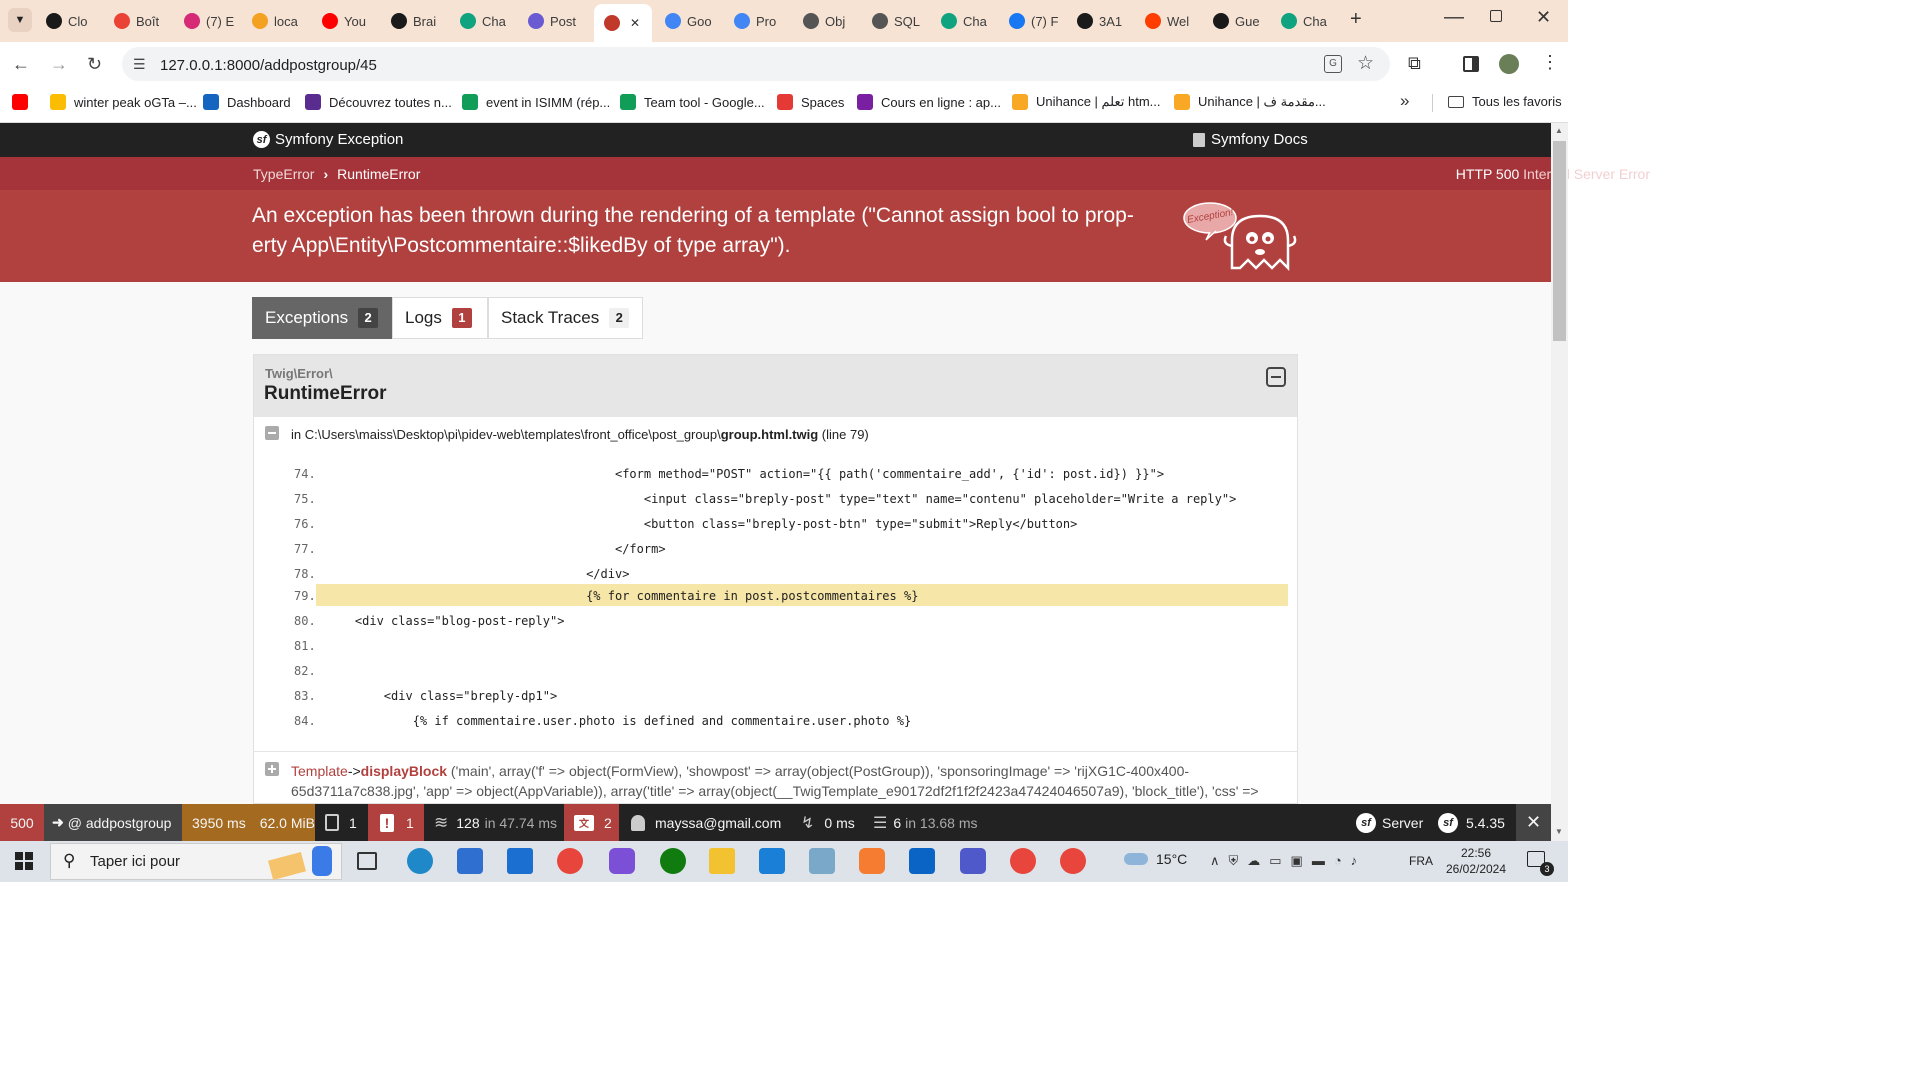 This screenshot has width=1920, height=1080. What do you see at coordinates (1155, 859) in the screenshot?
I see `weather-widget: 15°C` at bounding box center [1155, 859].